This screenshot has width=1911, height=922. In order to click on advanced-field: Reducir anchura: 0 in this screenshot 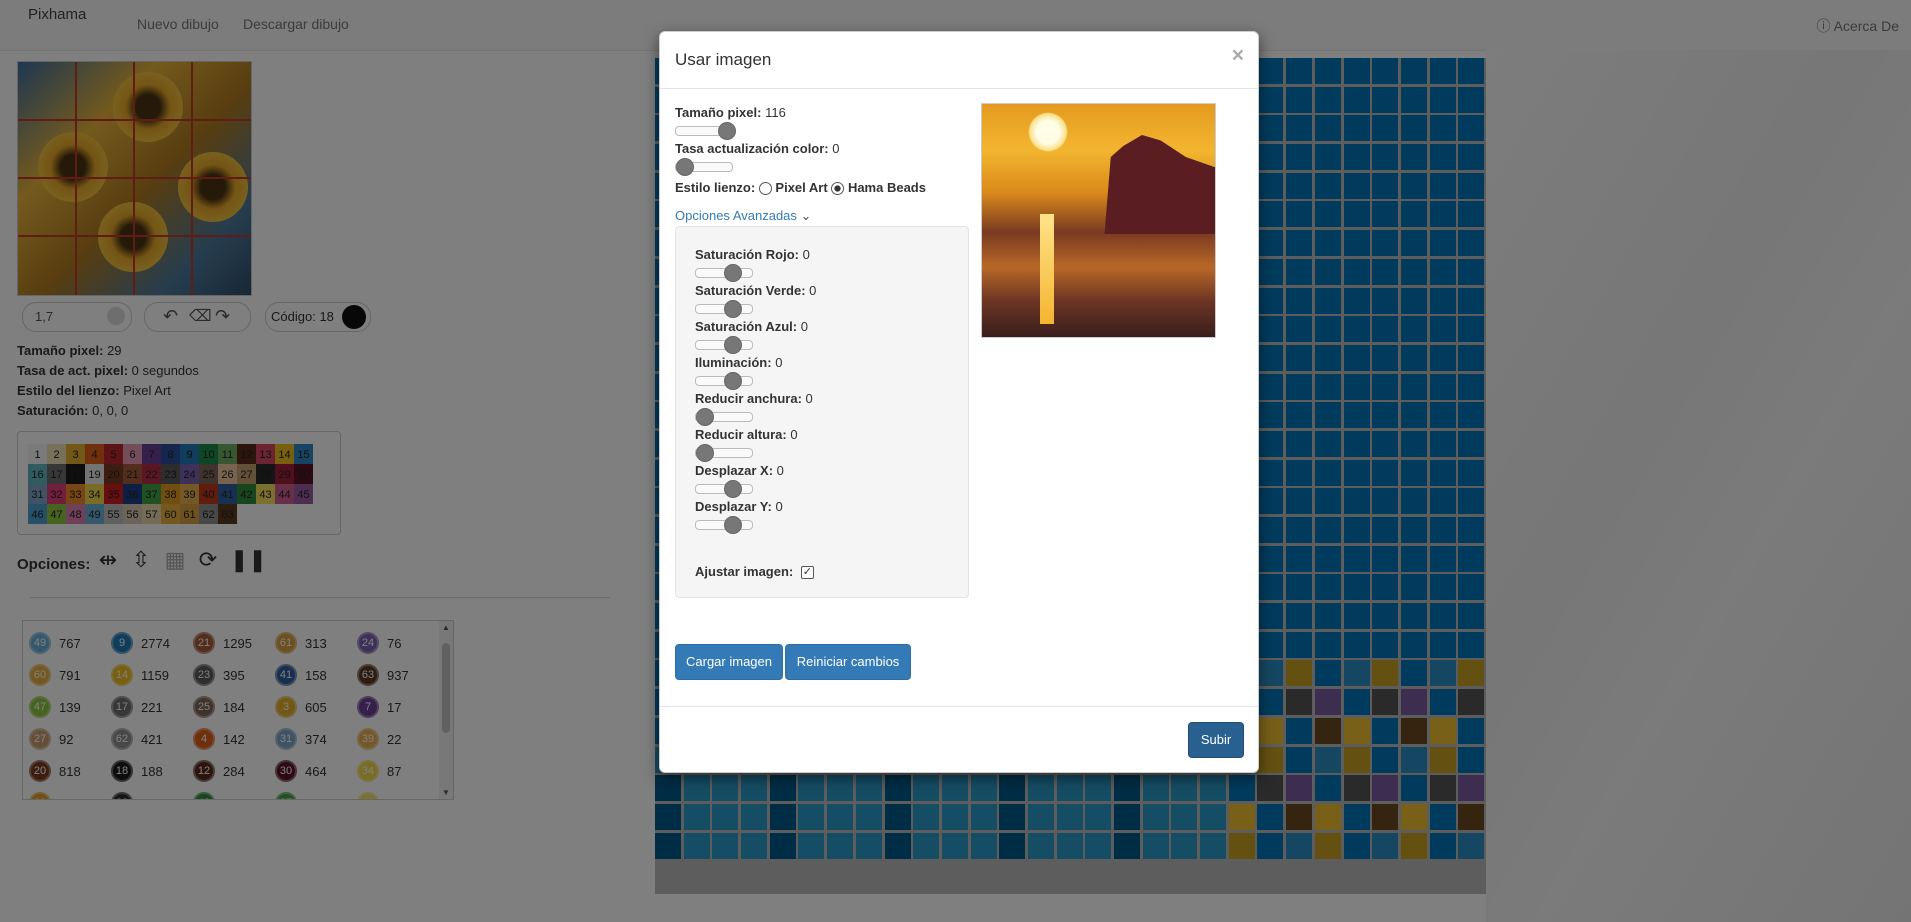, I will do `click(754, 398)`.